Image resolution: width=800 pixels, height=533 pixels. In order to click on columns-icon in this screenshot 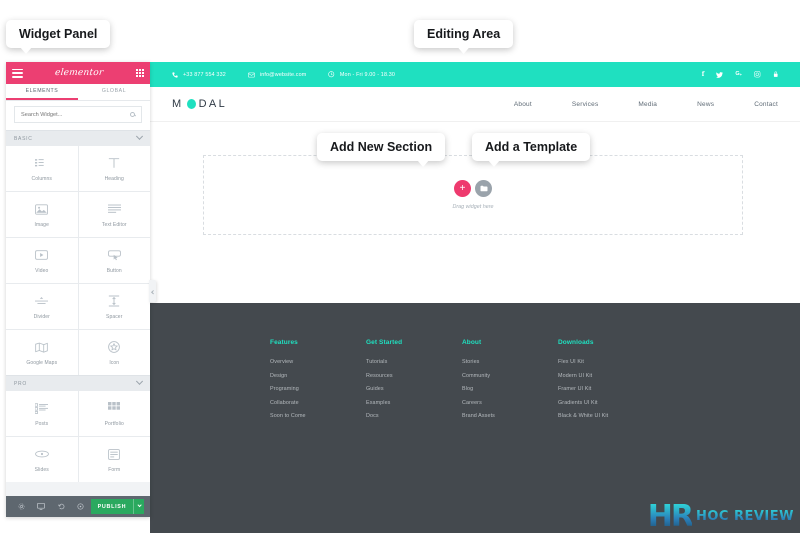, I will do `click(41, 163)`.